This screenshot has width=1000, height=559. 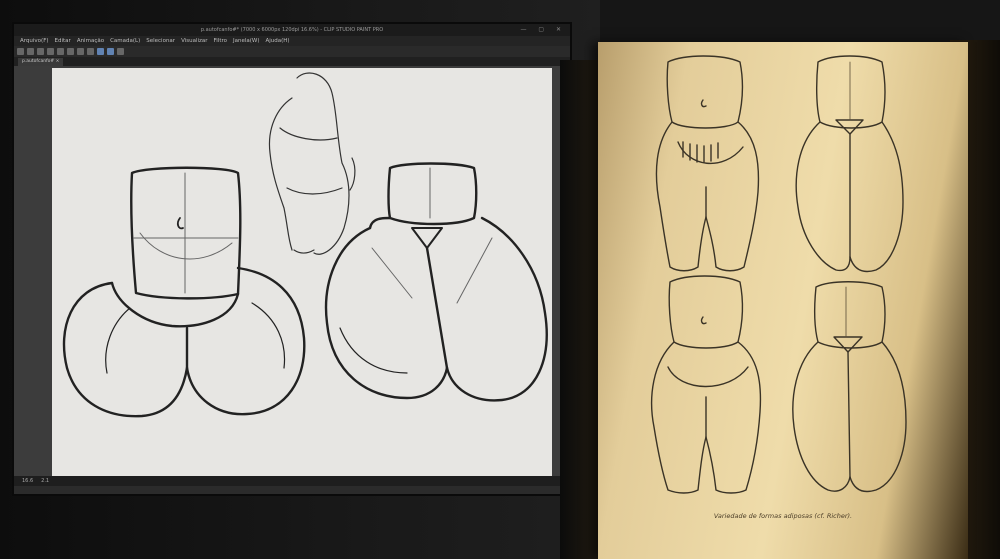 What do you see at coordinates (30, 51) in the screenshot?
I see `open-icon` at bounding box center [30, 51].